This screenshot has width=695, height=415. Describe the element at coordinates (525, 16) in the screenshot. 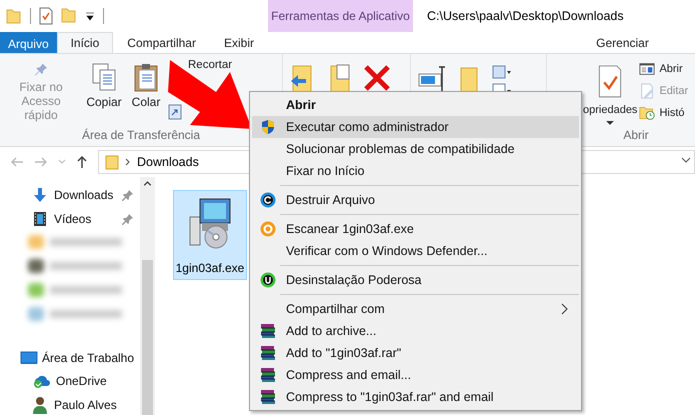

I see `window-title: C:\Users\paalv\Desktop\Downloads` at that location.